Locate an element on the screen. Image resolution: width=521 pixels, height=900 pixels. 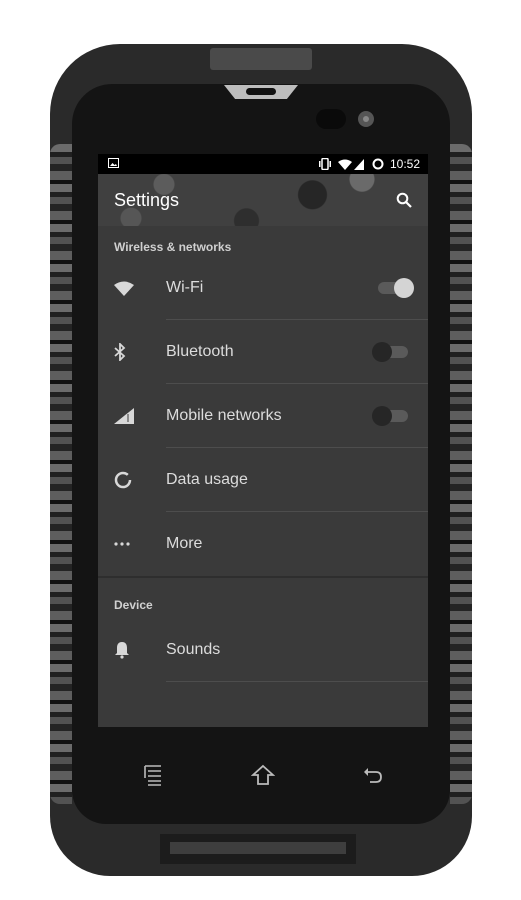
mobile-networks-toggle is located at coordinates (390, 416).